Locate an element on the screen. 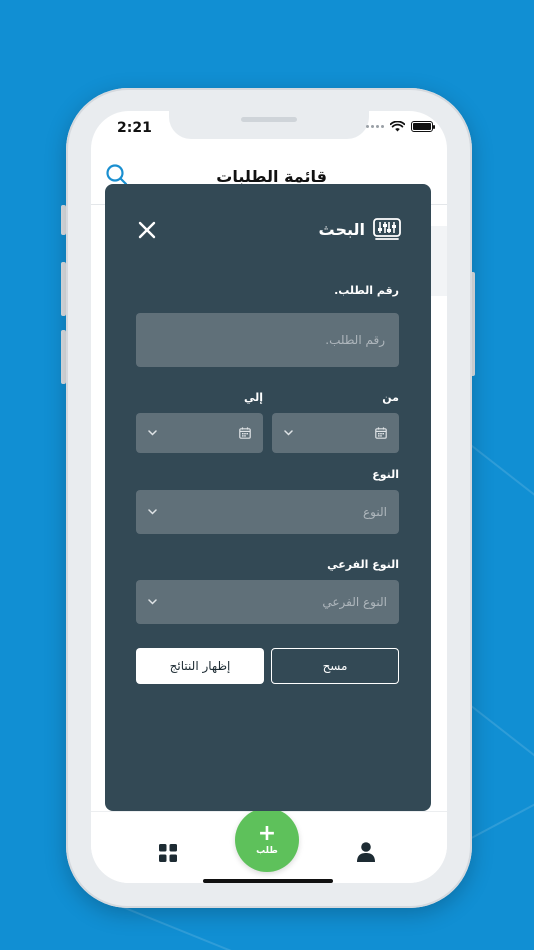 Image resolution: width=534 pixels, height=950 pixels. clear-button: مسح is located at coordinates (335, 666).